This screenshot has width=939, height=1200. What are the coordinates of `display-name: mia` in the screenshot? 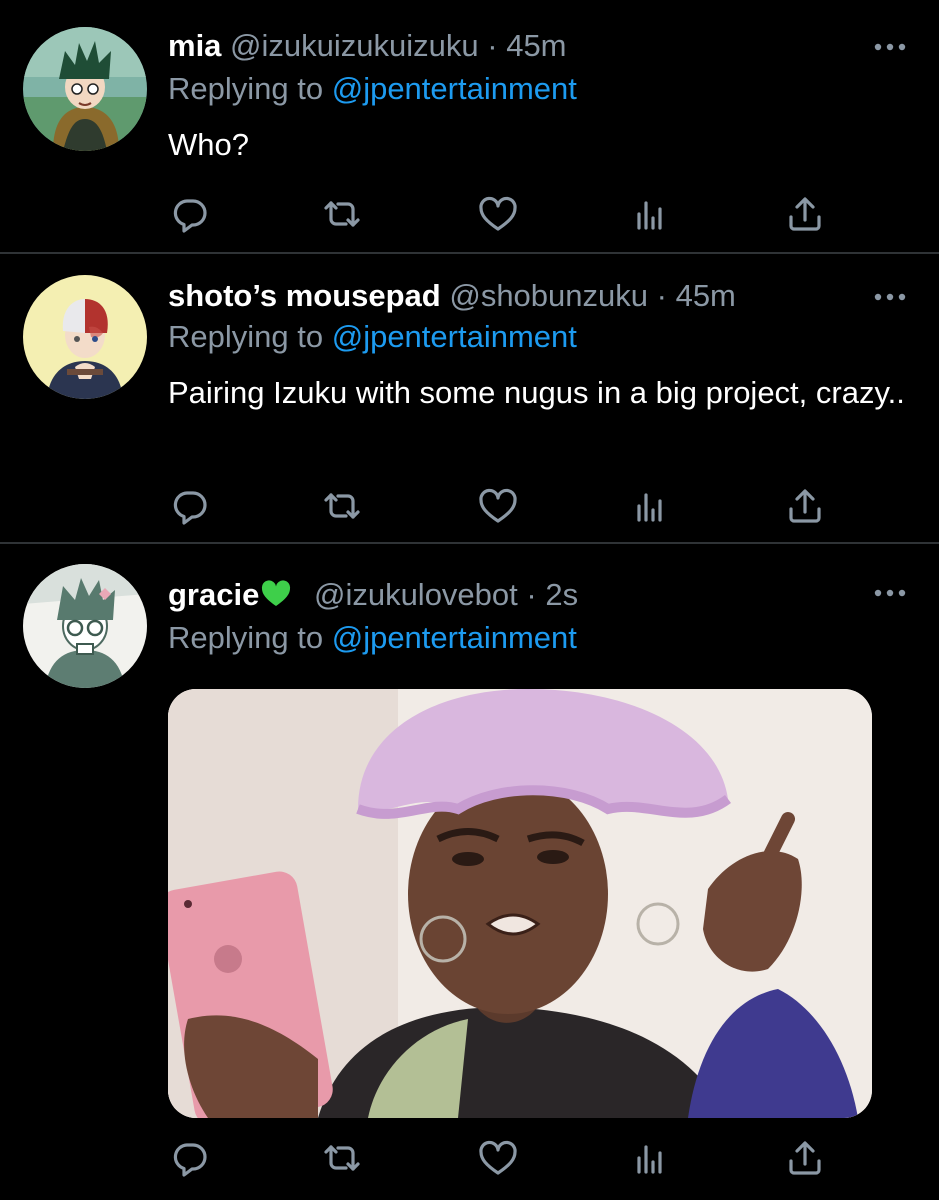 It's located at (194, 45).